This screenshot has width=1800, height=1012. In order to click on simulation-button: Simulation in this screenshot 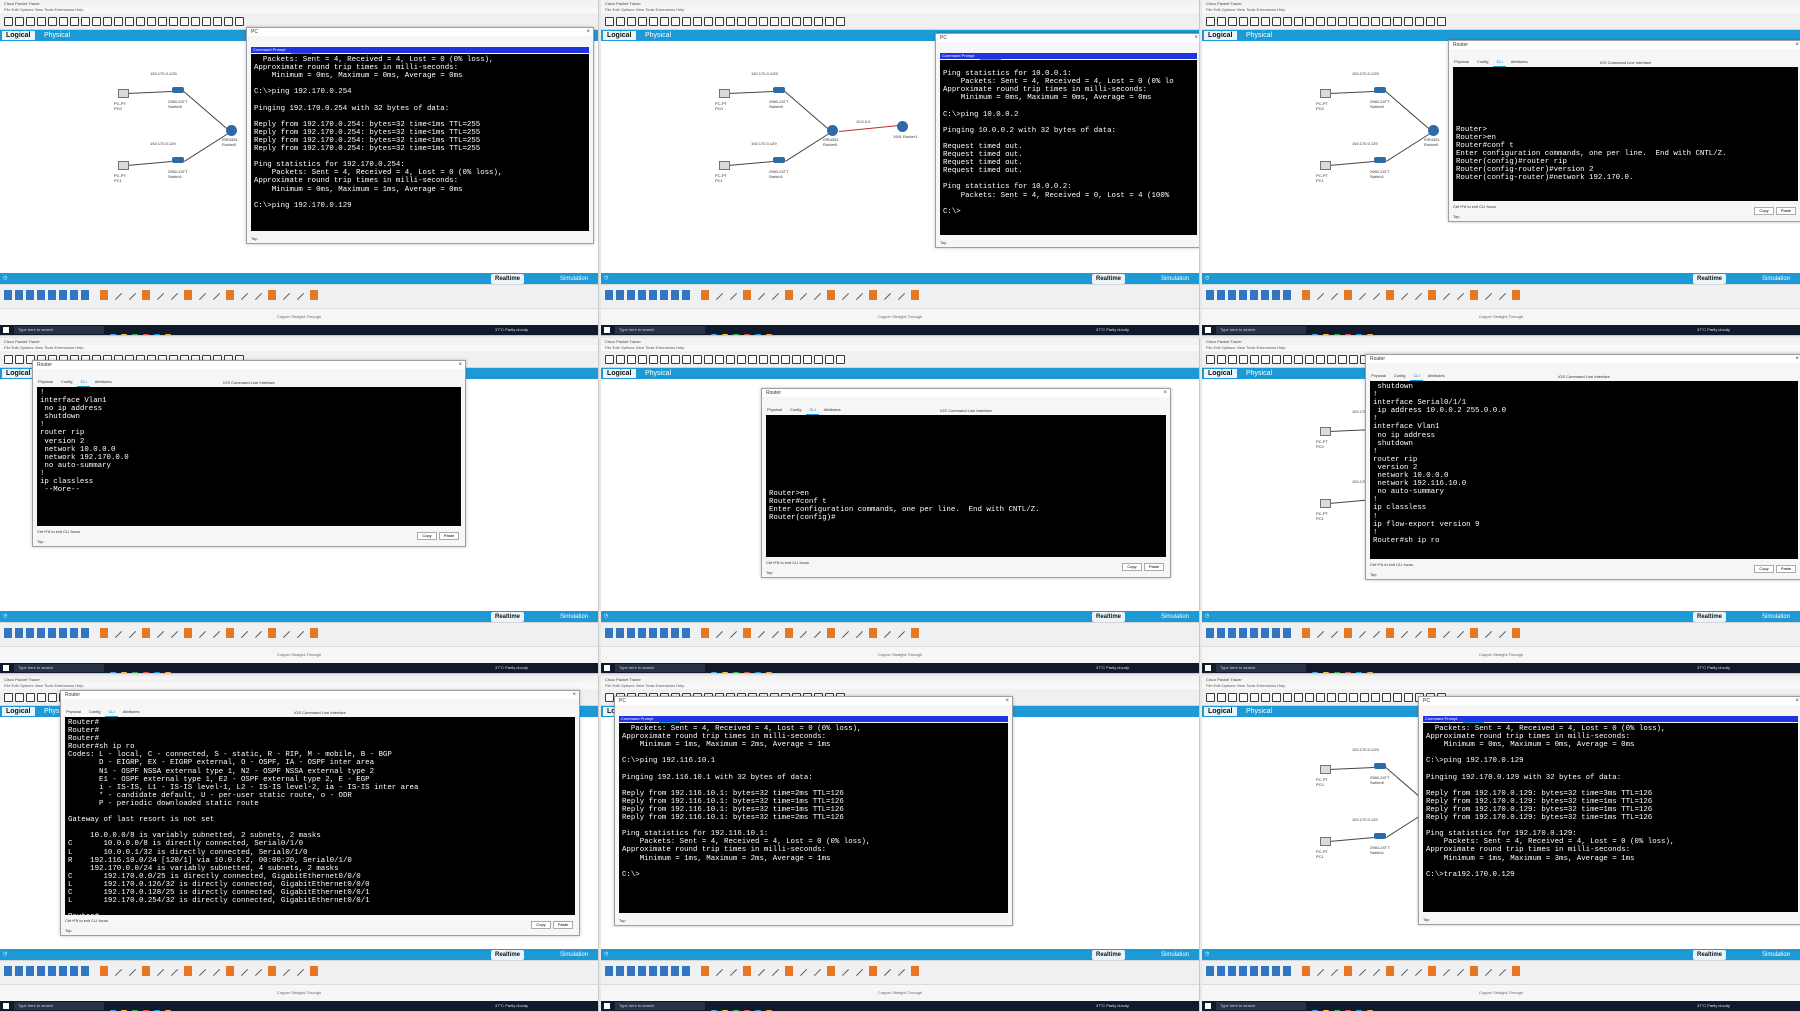, I will do `click(1776, 955)`.